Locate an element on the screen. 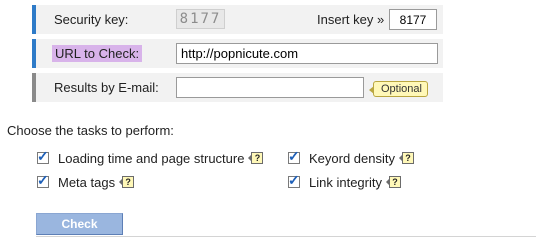 The image size is (543, 244). task-link-integrity: ✓ Link integrity ? is located at coordinates (344, 182).